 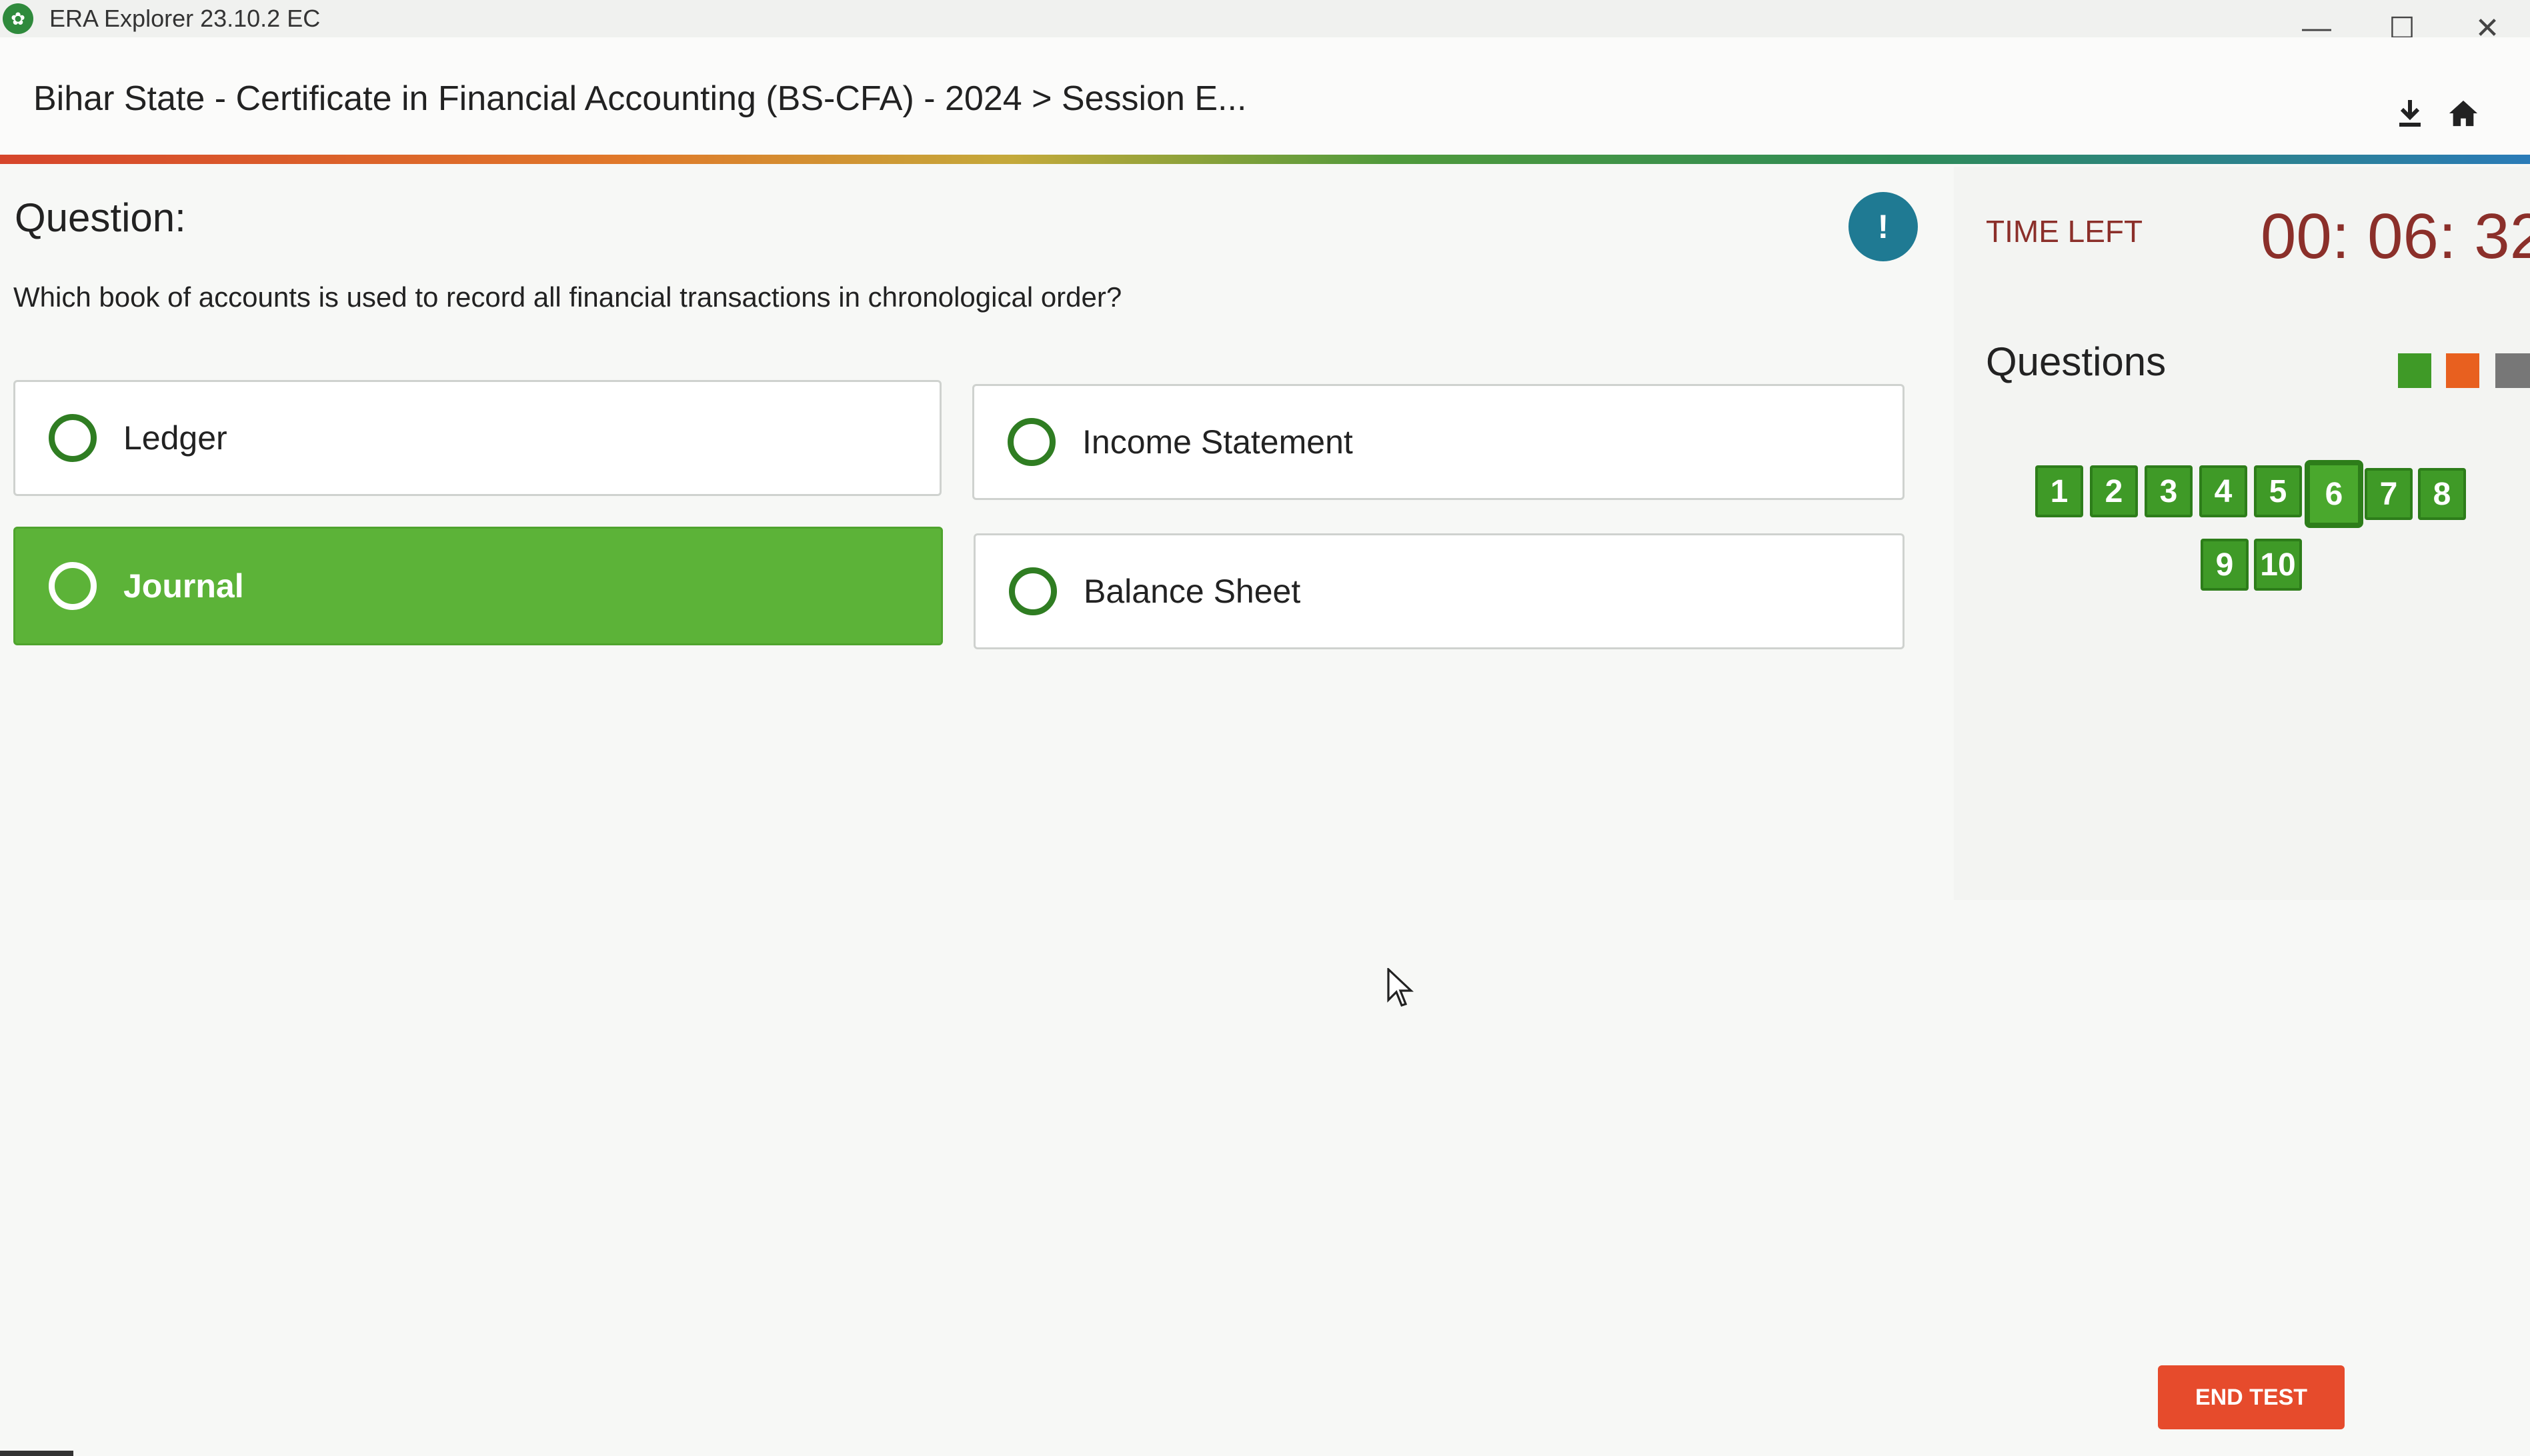 I want to click on home-icon-glyph, so click(x=2463, y=113).